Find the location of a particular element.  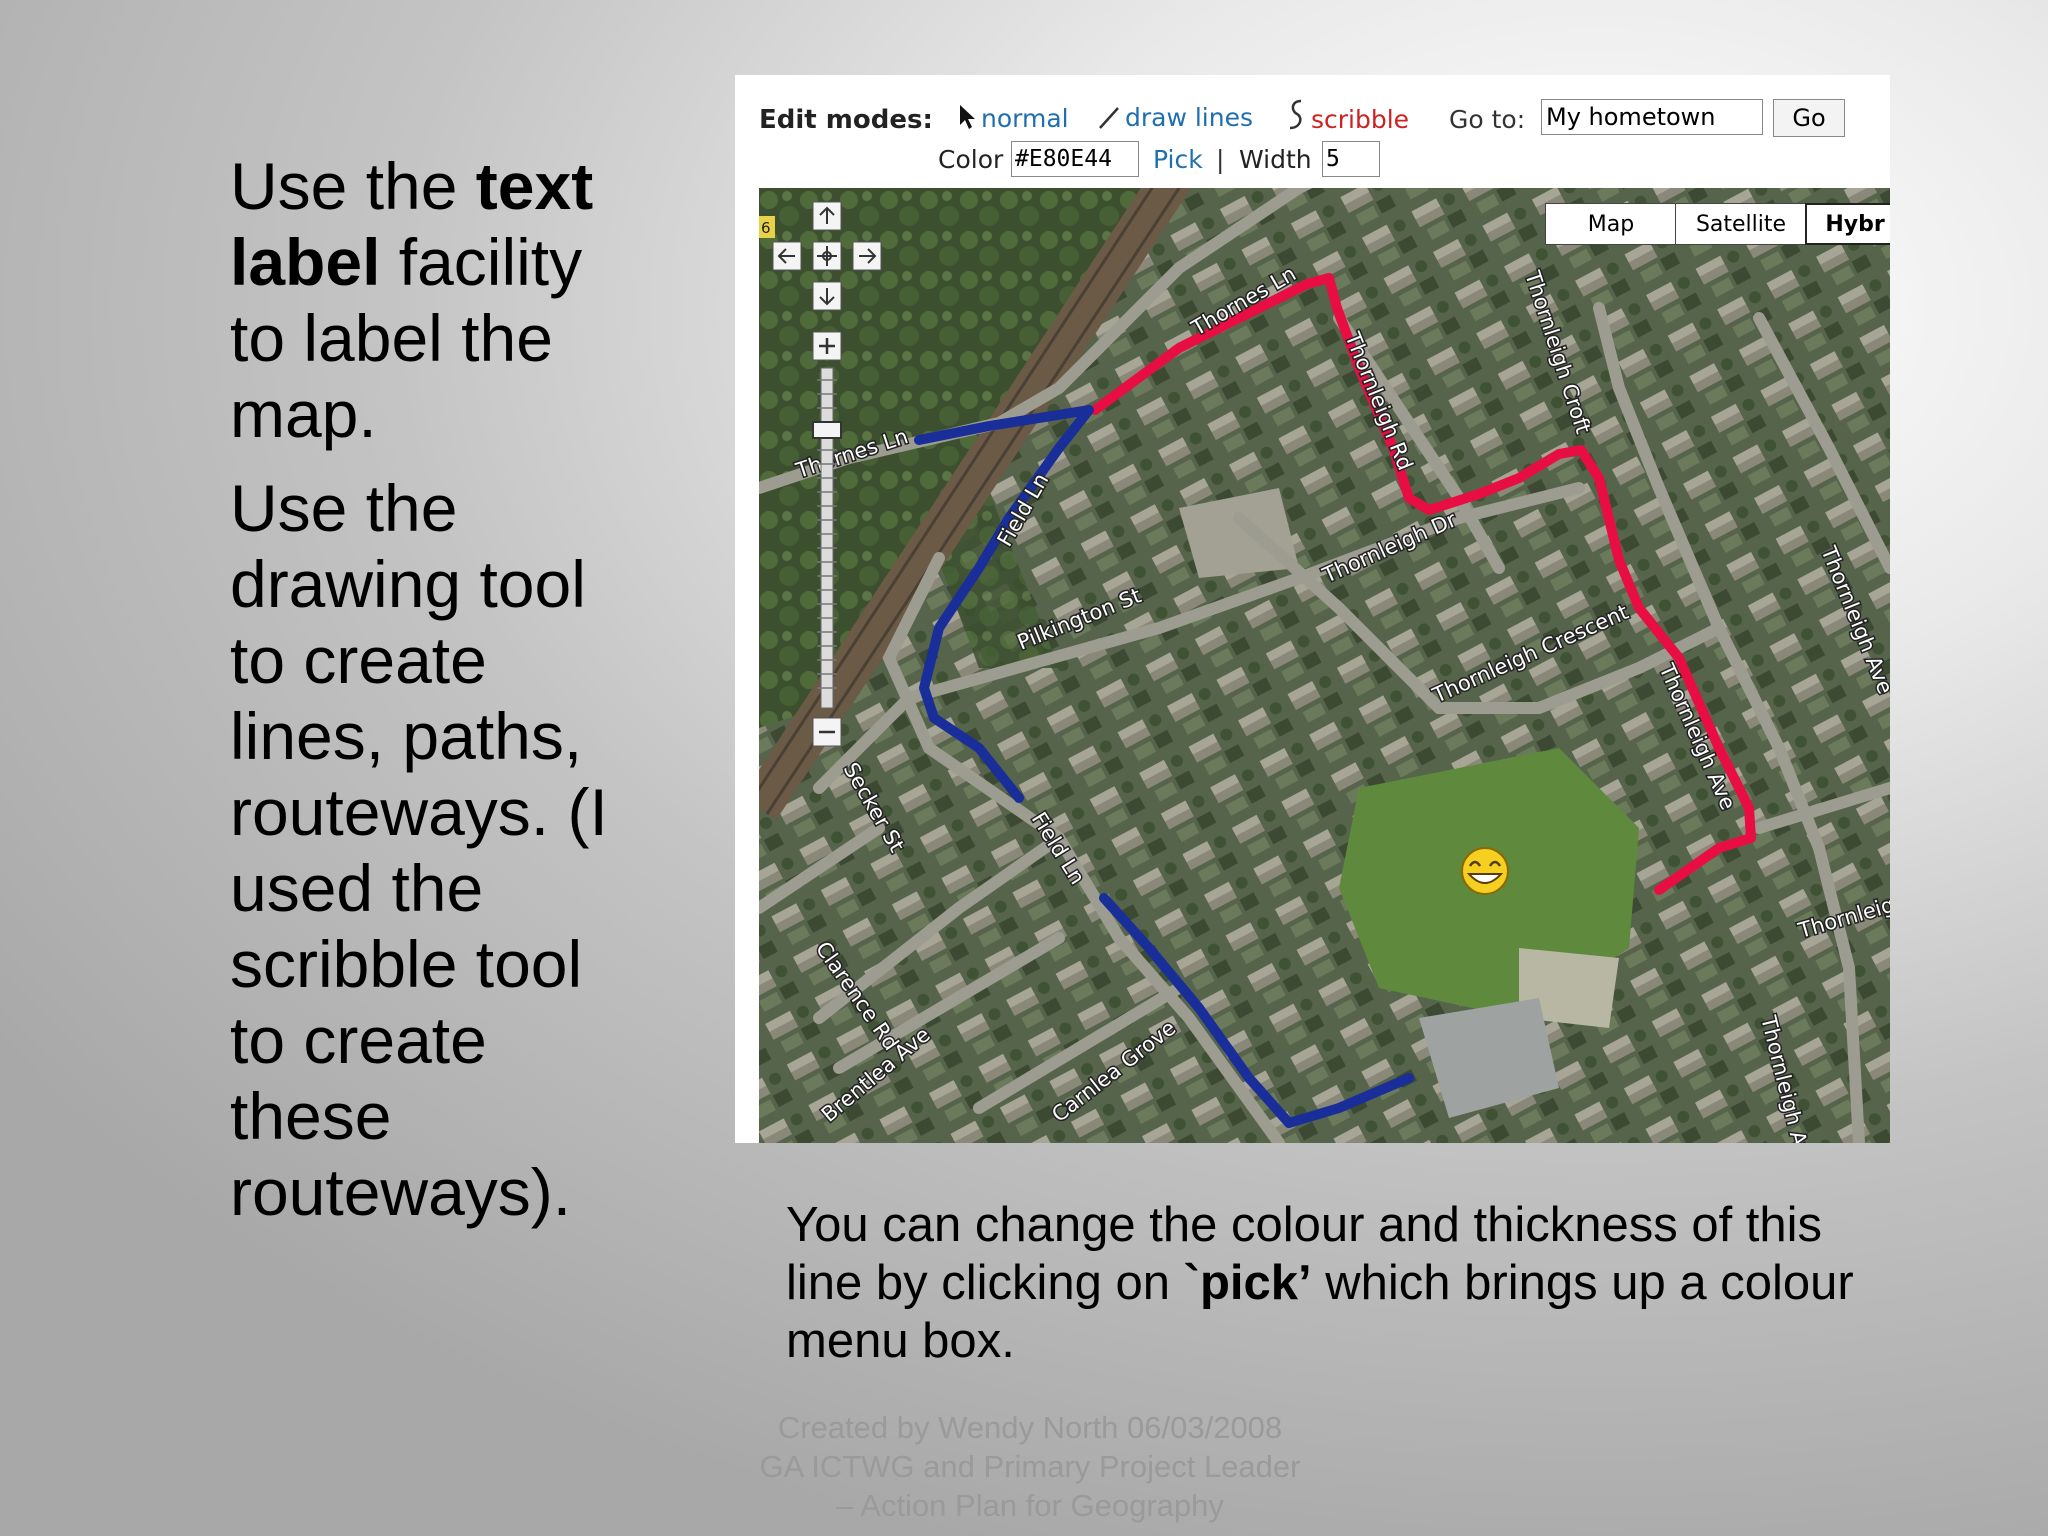

footer-line: GA ICTWG and Primary Project Leader is located at coordinates (1030, 1466).